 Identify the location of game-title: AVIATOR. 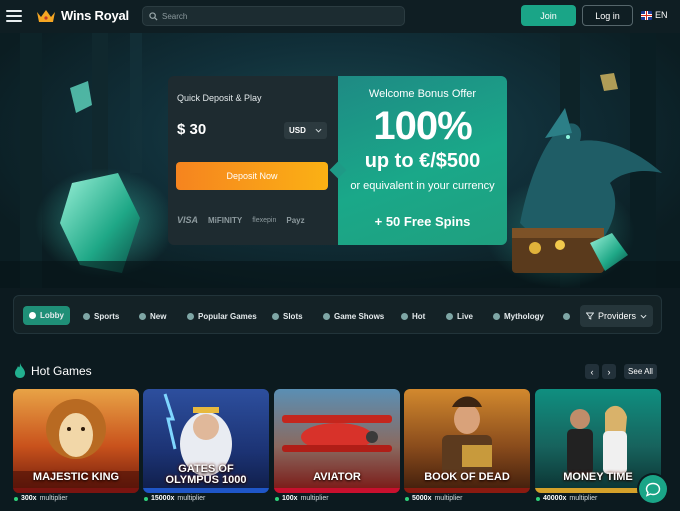
(337, 477).